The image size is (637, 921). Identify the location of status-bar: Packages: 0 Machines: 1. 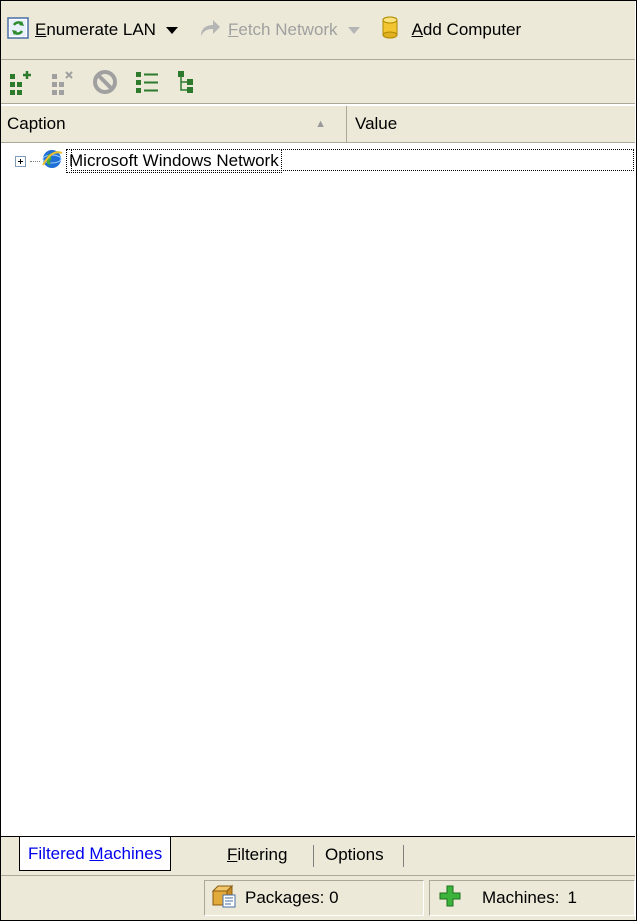
(318, 897).